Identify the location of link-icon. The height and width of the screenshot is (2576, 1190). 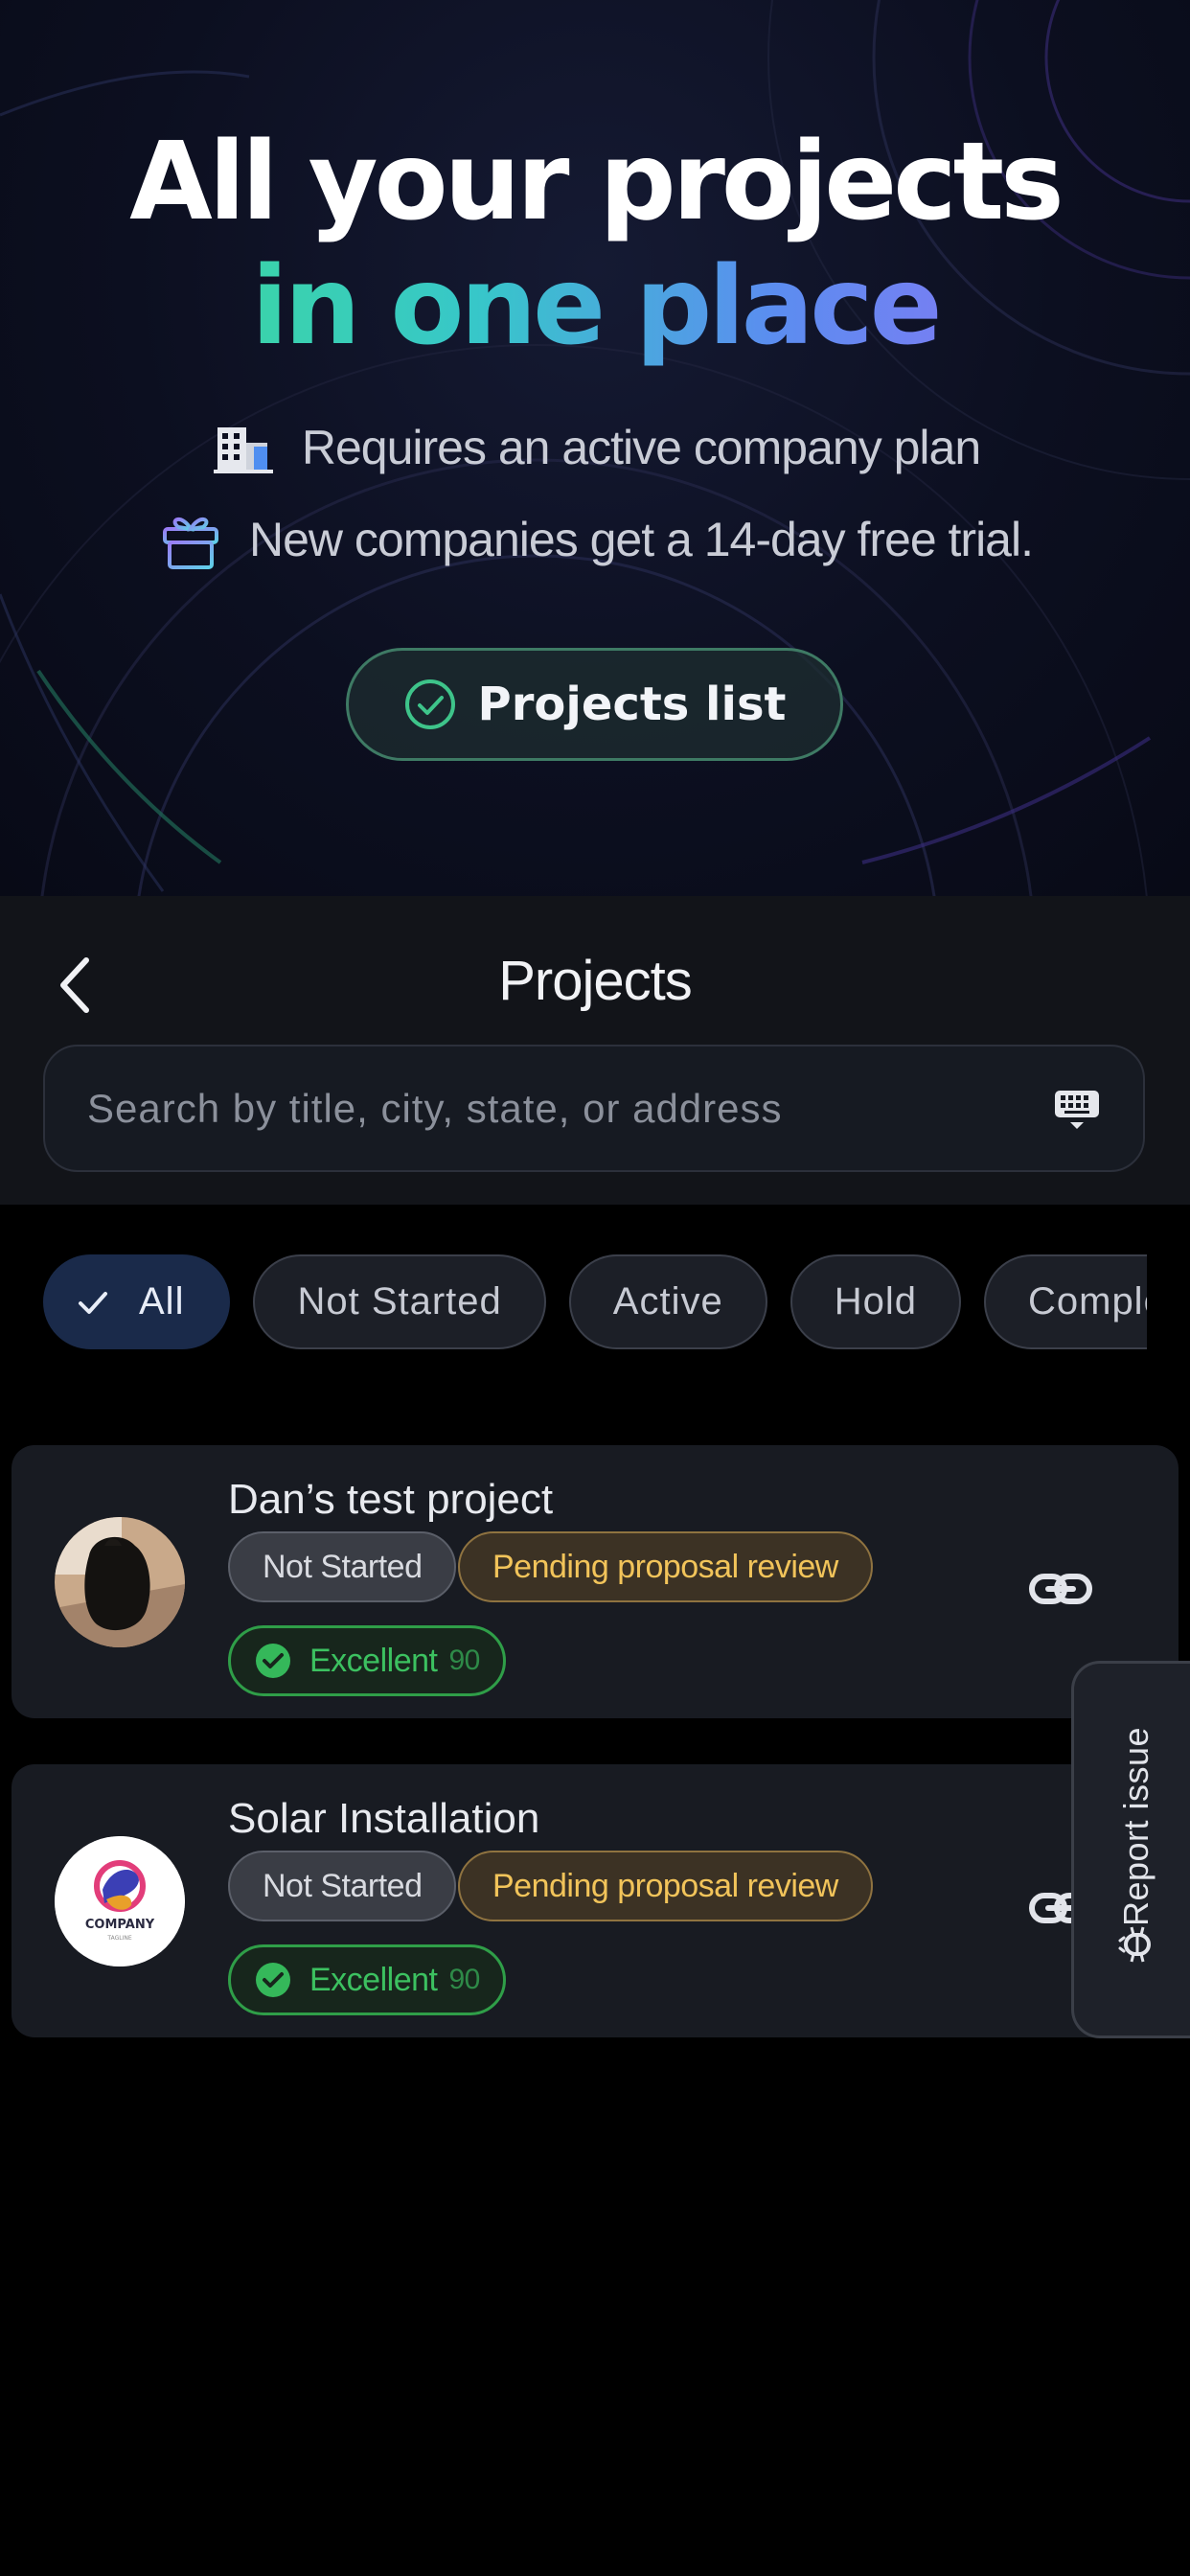
(1061, 1588).